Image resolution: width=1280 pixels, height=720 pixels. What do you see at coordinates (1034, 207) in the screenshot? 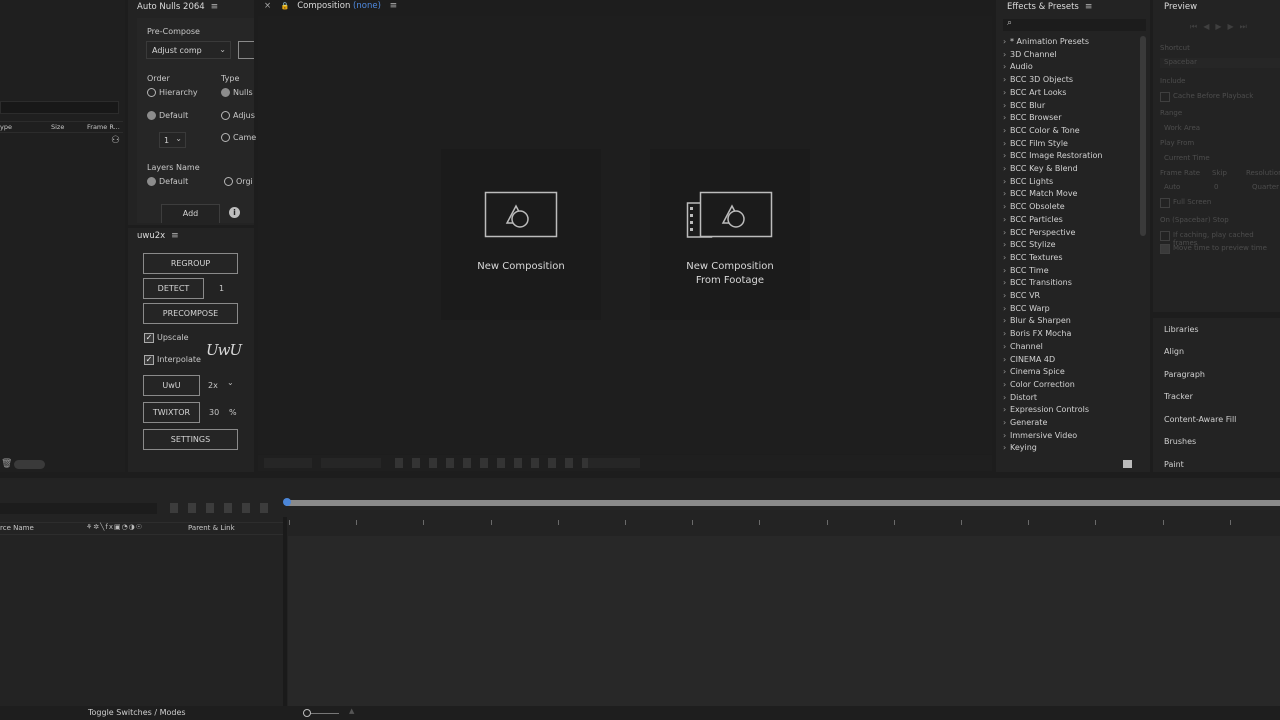
I see `effects-list-item: › BCC Obsolete` at bounding box center [1034, 207].